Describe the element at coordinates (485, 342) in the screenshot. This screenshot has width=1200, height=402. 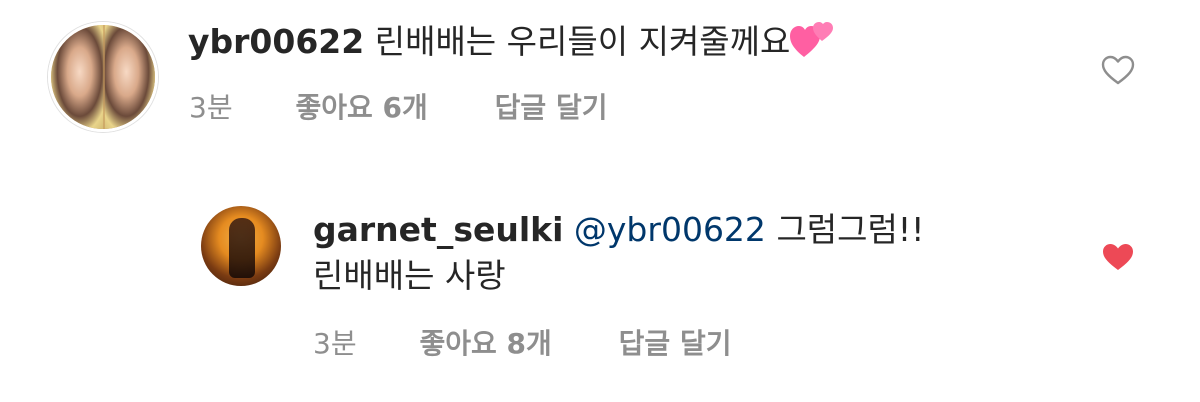
I see `likes-count-link: 좋아요 8개` at that location.